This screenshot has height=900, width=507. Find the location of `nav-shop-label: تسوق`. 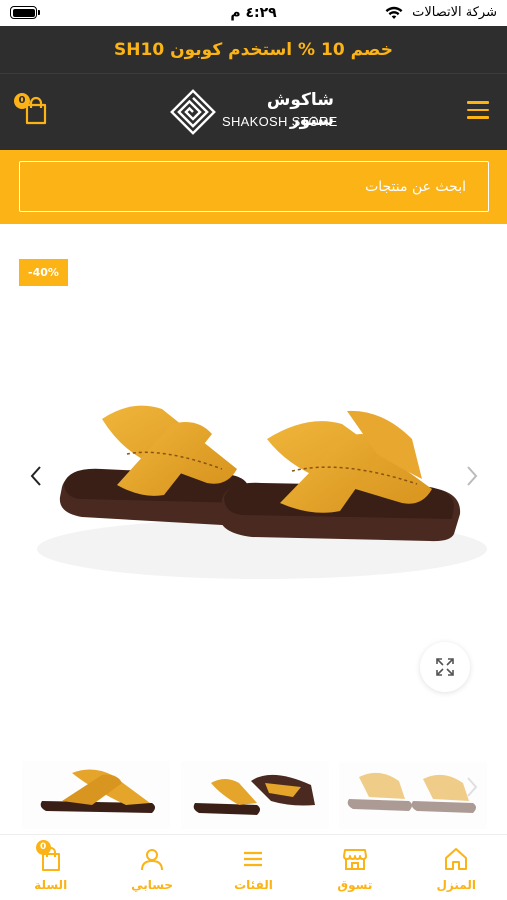

nav-shop-label: تسوق is located at coordinates (355, 885).